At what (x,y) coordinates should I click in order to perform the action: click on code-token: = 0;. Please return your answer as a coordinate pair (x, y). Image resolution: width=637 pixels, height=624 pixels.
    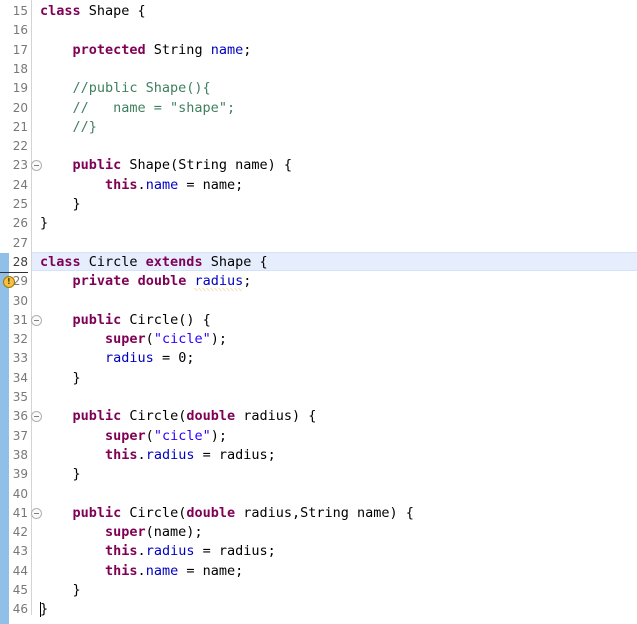
    Looking at the image, I should click on (174, 358).